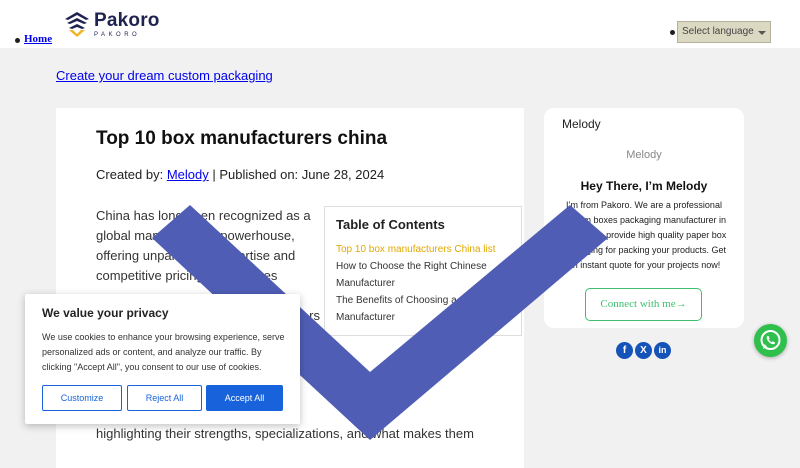  Describe the element at coordinates (644, 186) in the screenshot. I see `author-greeting: Hey There, I’m Melody` at that location.